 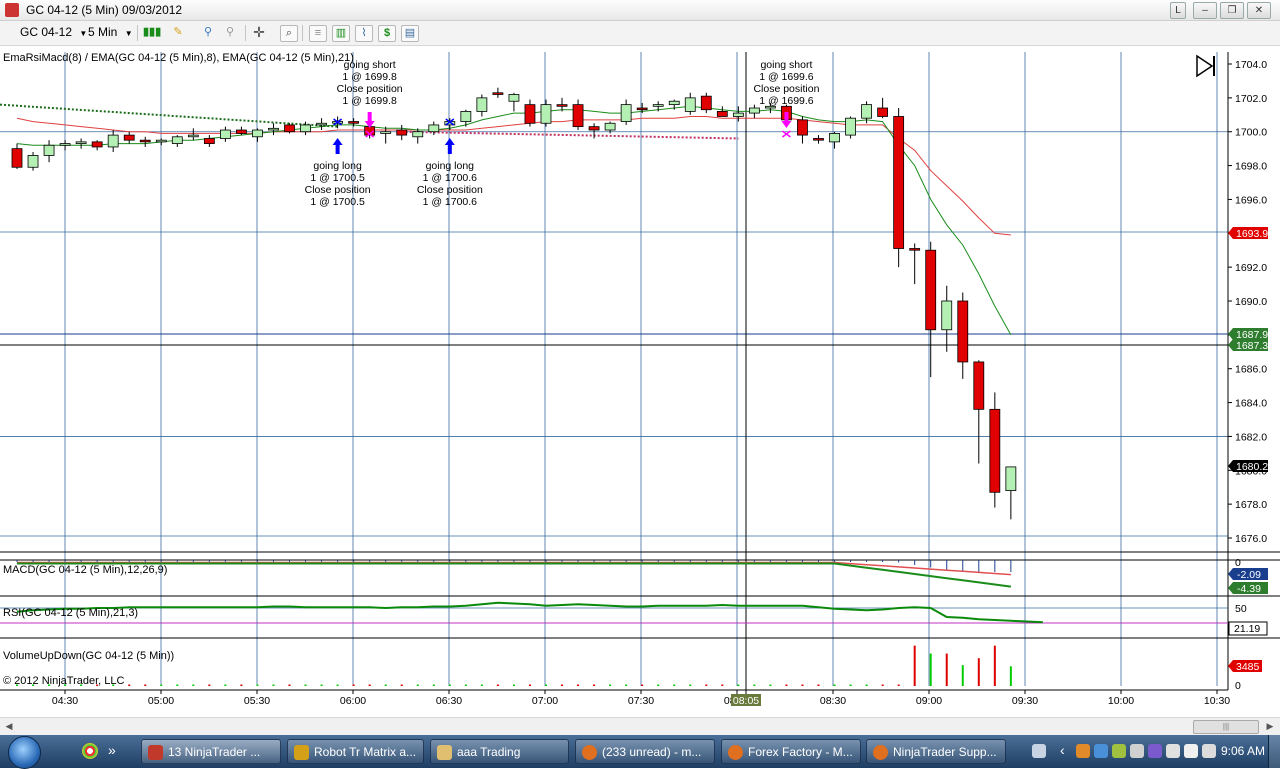 What do you see at coordinates (90, 751) in the screenshot?
I see `chrome-icon` at bounding box center [90, 751].